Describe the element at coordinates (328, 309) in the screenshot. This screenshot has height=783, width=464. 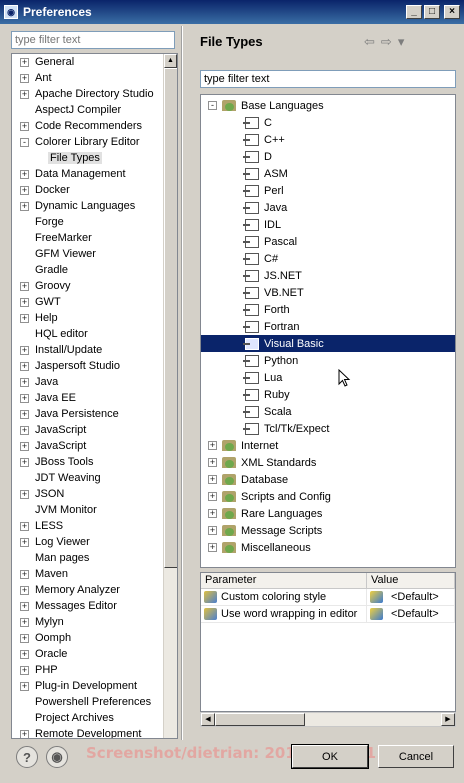
I see `file-type-item: Forth` at that location.